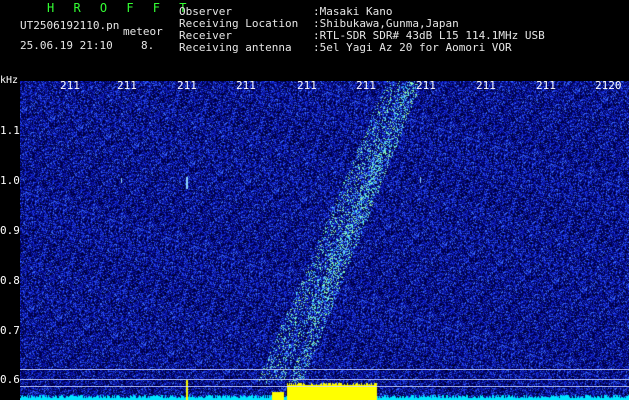 This screenshot has height=400, width=629. I want to click on info-label-antenna: Receiving antenna, so click(235, 47).